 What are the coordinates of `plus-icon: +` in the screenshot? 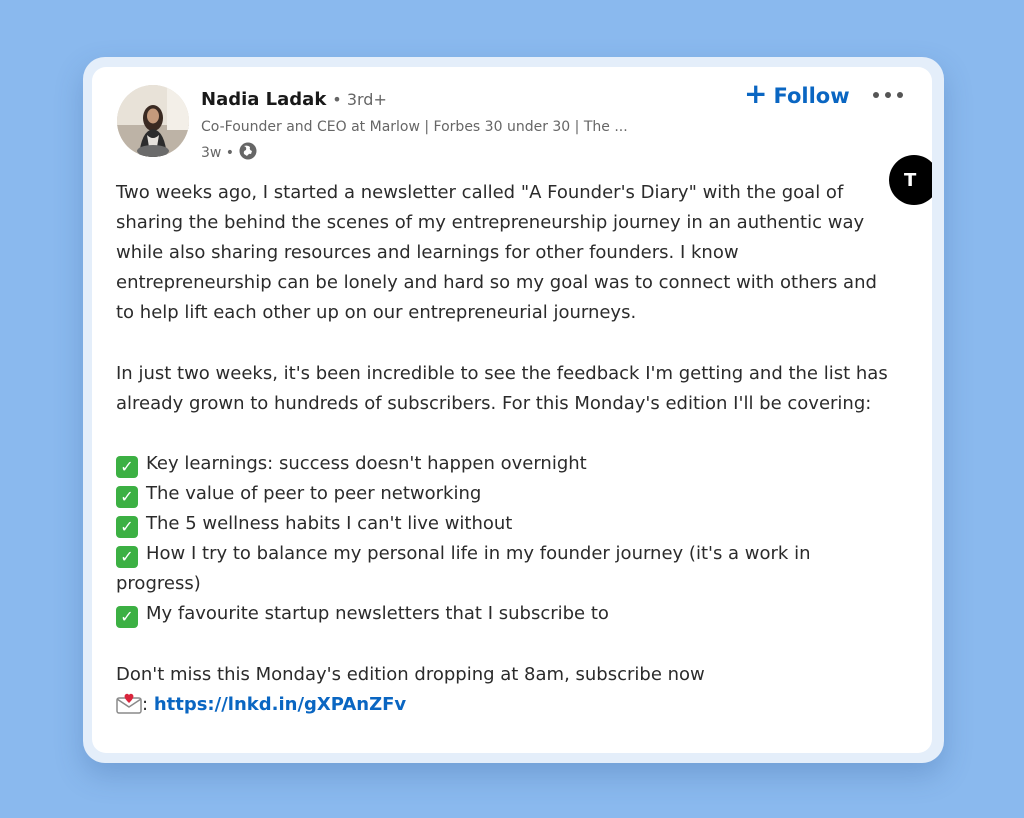 It's located at (756, 93).